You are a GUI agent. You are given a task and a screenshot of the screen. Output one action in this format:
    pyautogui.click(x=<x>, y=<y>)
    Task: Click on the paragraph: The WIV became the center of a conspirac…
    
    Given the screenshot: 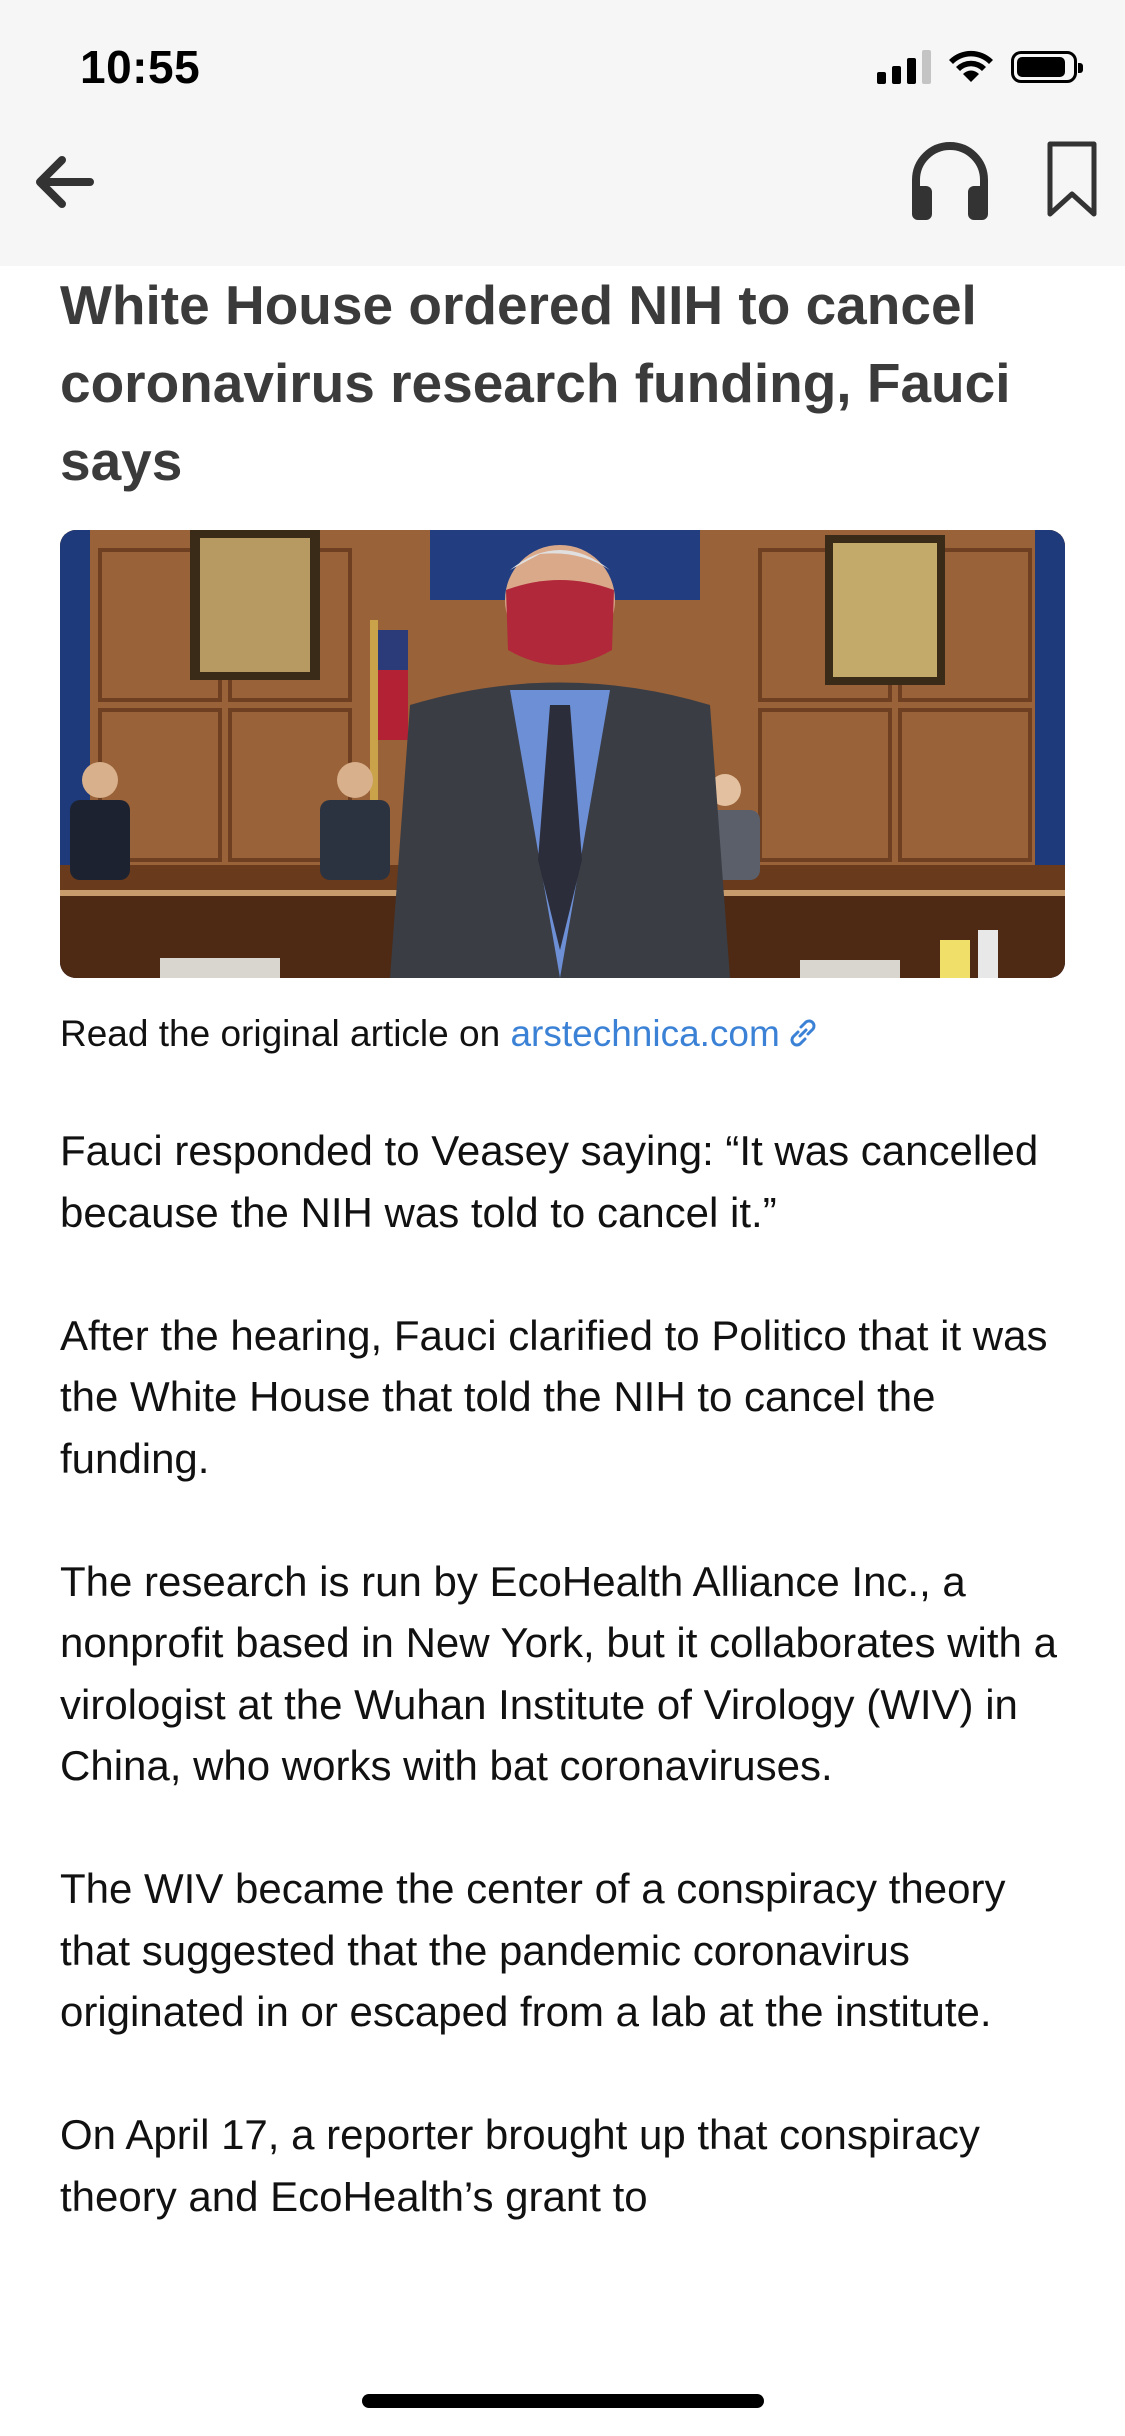 What is the action you would take?
    pyautogui.click(x=533, y=1950)
    